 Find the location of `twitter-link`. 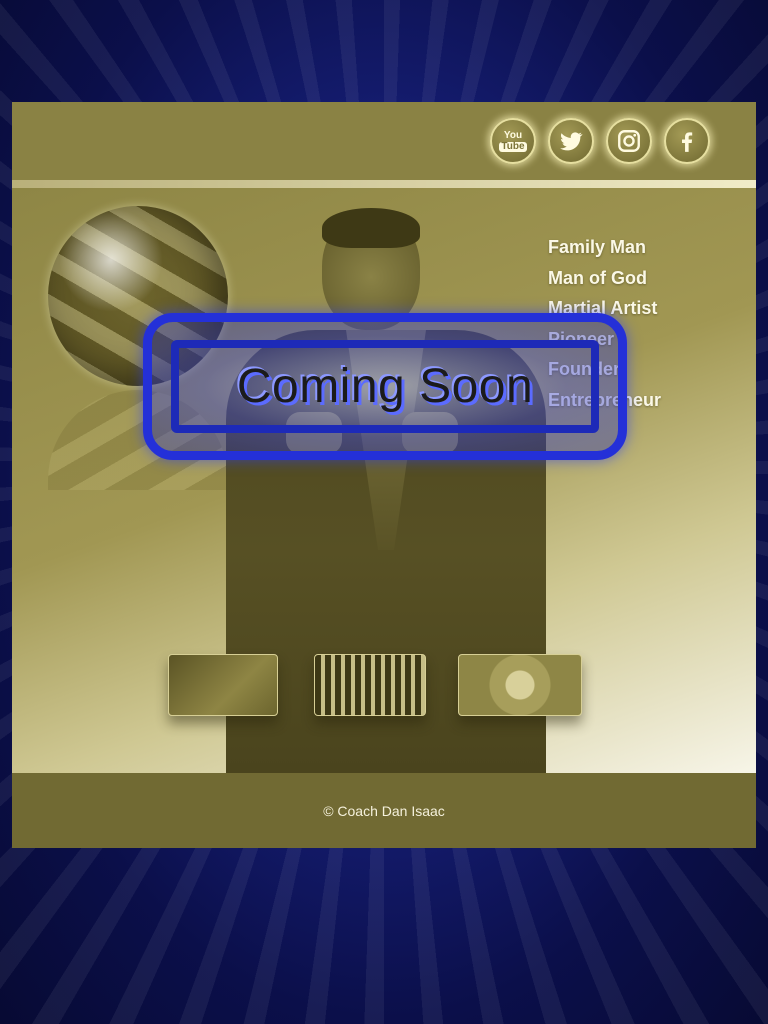

twitter-link is located at coordinates (571, 141).